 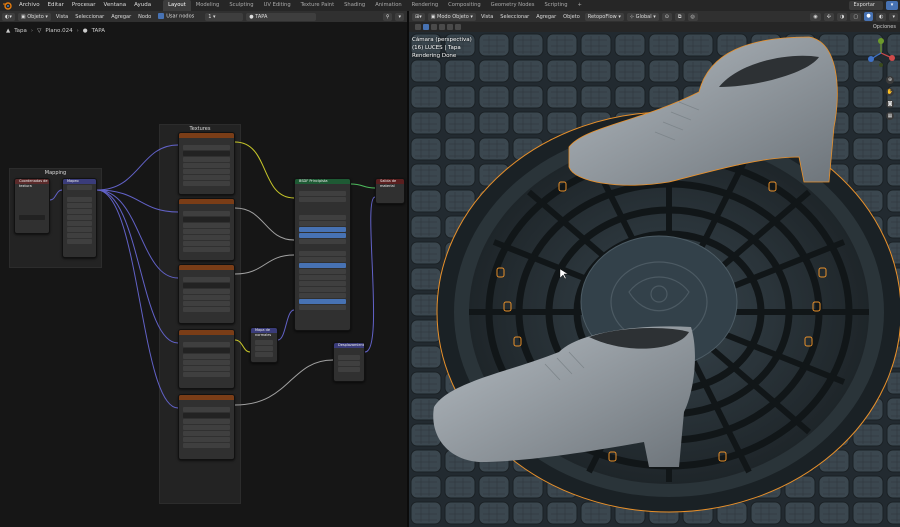 What do you see at coordinates (815, 16) in the screenshot?
I see `visibility-icon: ◉` at bounding box center [815, 16].